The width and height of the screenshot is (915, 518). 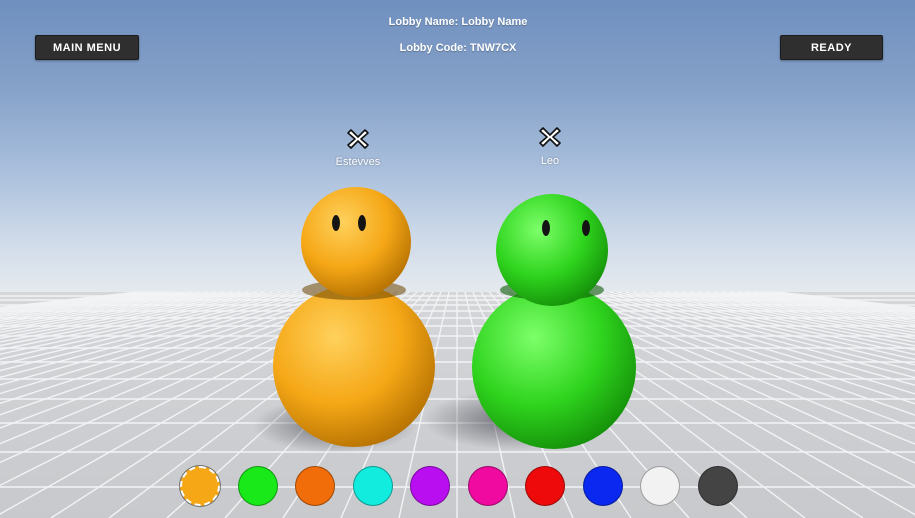 I want to click on player-1-character, so click(x=354, y=317).